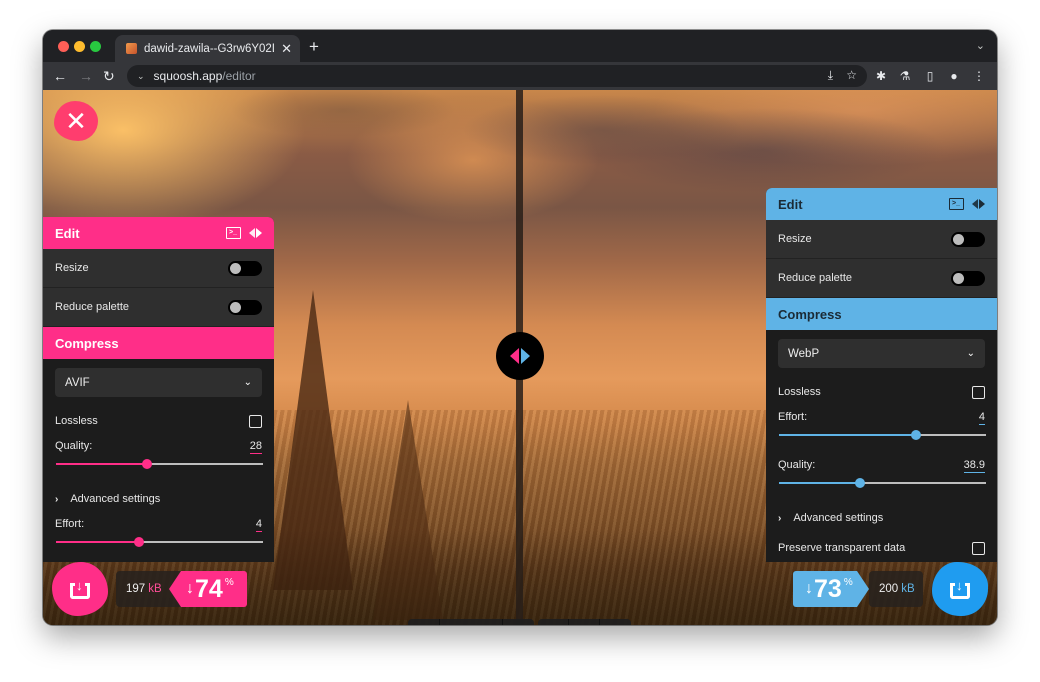  What do you see at coordinates (245, 268) in the screenshot?
I see `left-resize-toggle` at bounding box center [245, 268].